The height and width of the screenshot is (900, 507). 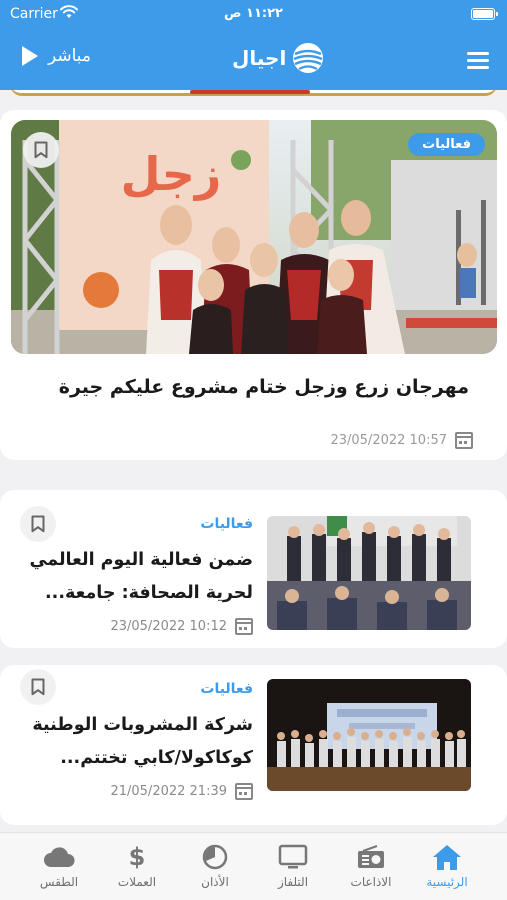 I want to click on dollar-icon: $, so click(x=137, y=857).